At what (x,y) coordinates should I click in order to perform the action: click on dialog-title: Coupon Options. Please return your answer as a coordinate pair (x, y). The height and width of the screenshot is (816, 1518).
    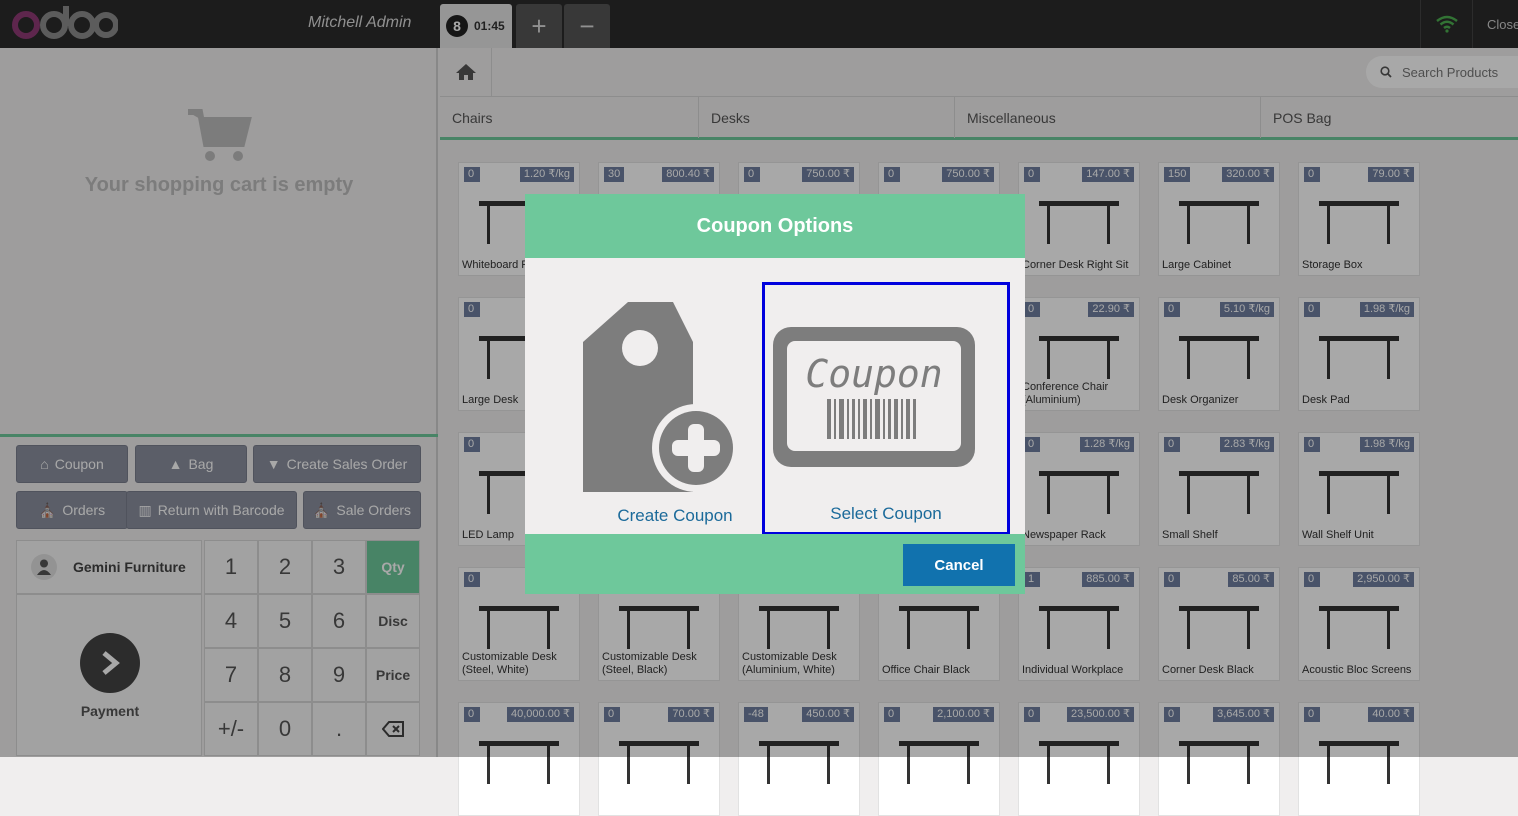
    Looking at the image, I should click on (775, 226).